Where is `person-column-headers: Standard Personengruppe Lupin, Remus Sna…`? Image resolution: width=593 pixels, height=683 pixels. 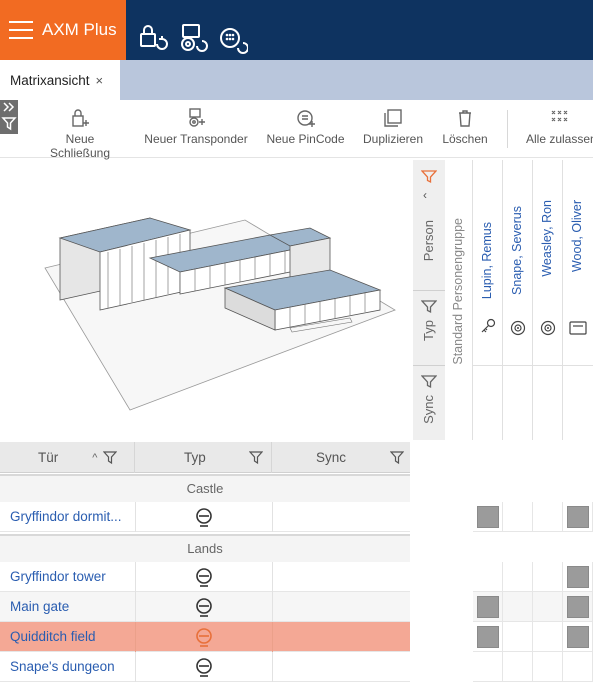 person-column-headers: Standard Personengruppe Lupin, Remus Sna… is located at coordinates (519, 300).